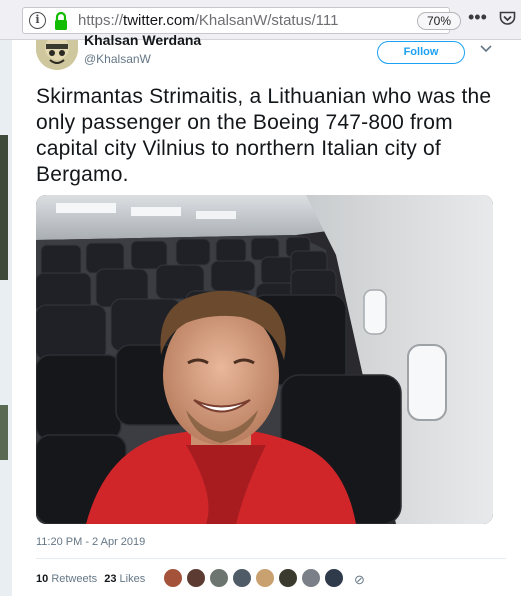 The width and height of the screenshot is (521, 596). What do you see at coordinates (359, 580) in the screenshot?
I see `link-icon: ⊘` at bounding box center [359, 580].